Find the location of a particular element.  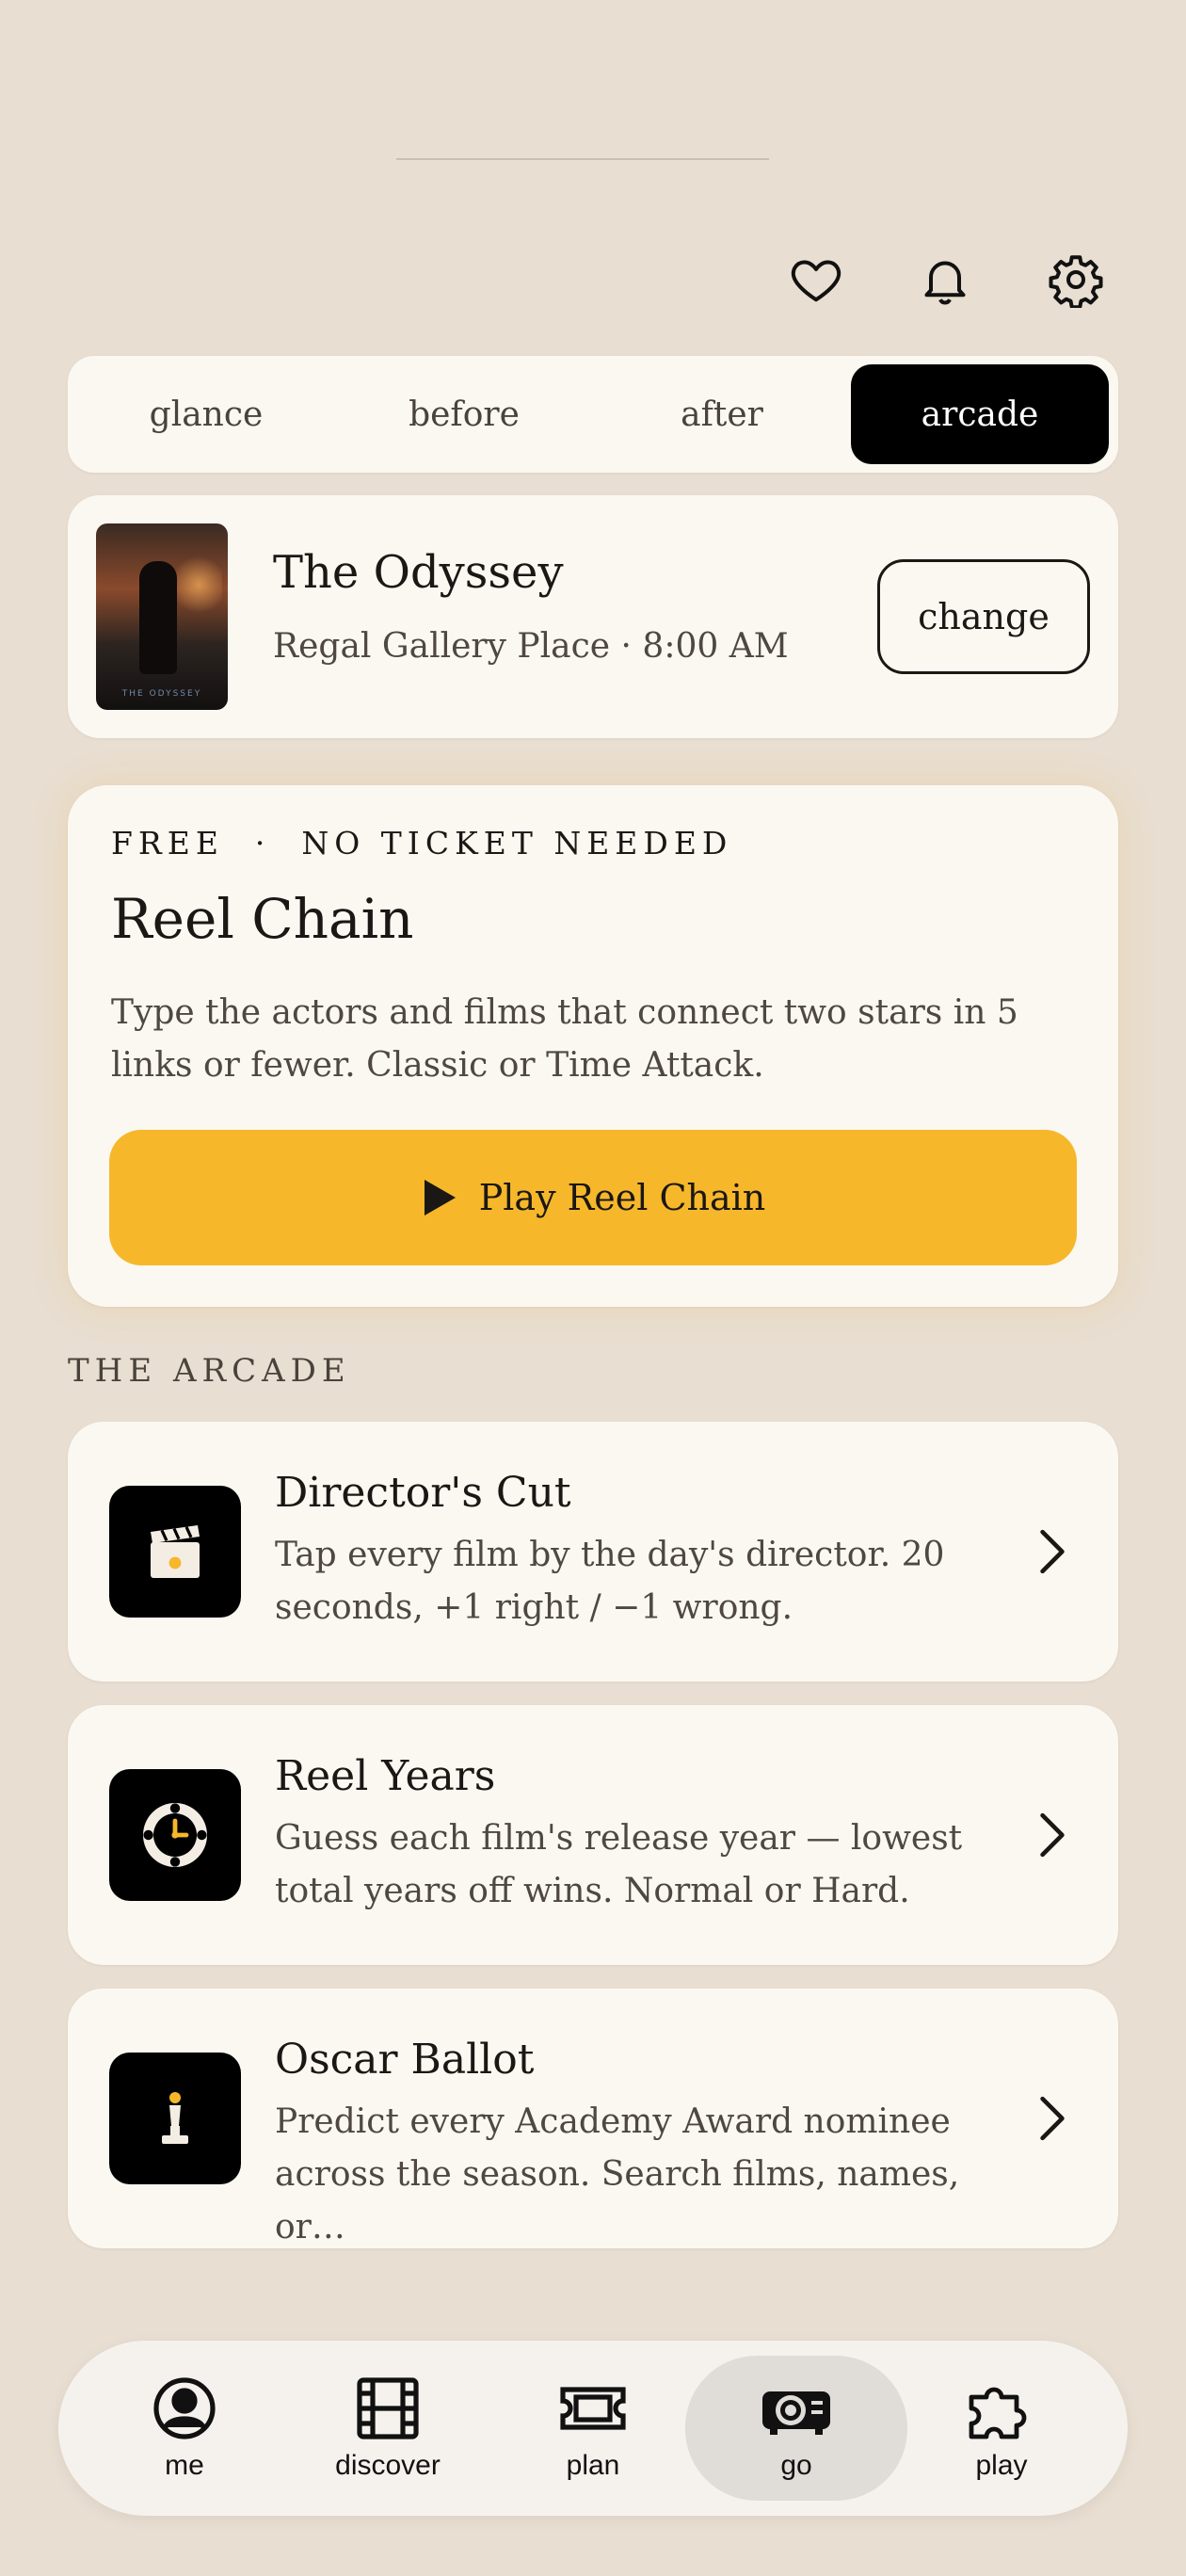

tab-arcade: arcade is located at coordinates (980, 414).